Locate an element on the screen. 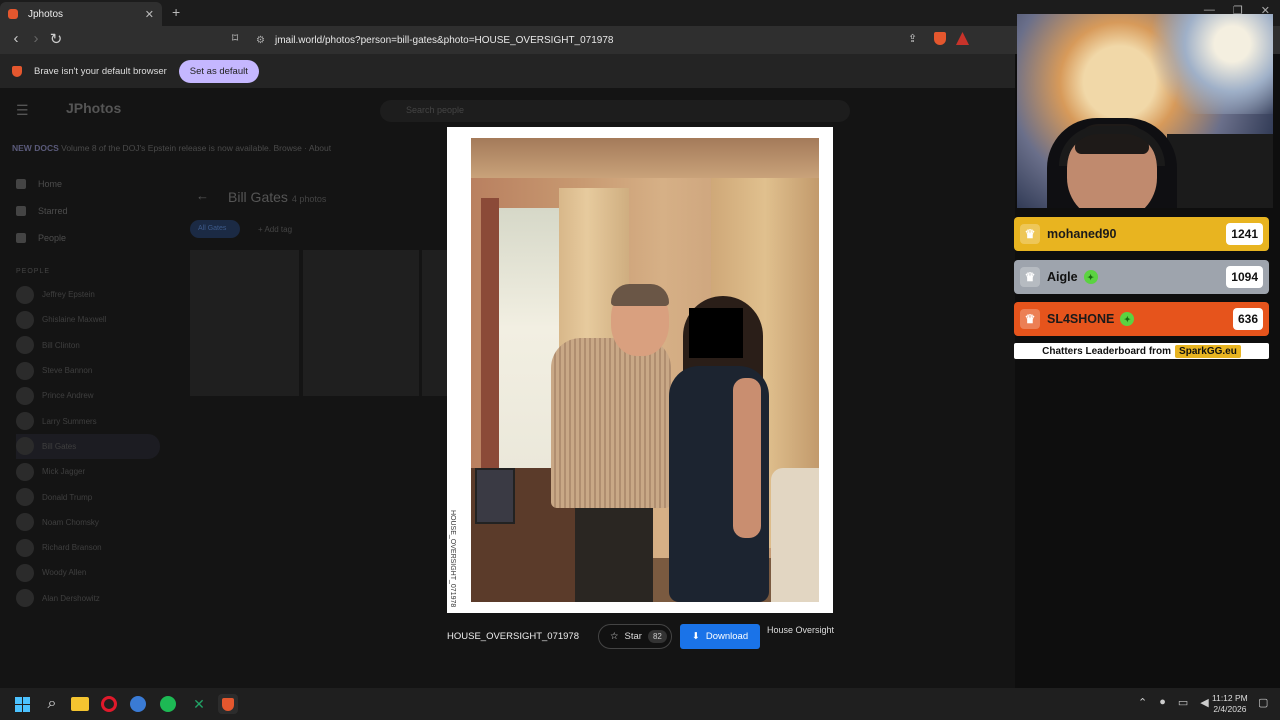 This screenshot has height=720, width=1280. browser-tab: Jphotos ✕ is located at coordinates (81, 14).